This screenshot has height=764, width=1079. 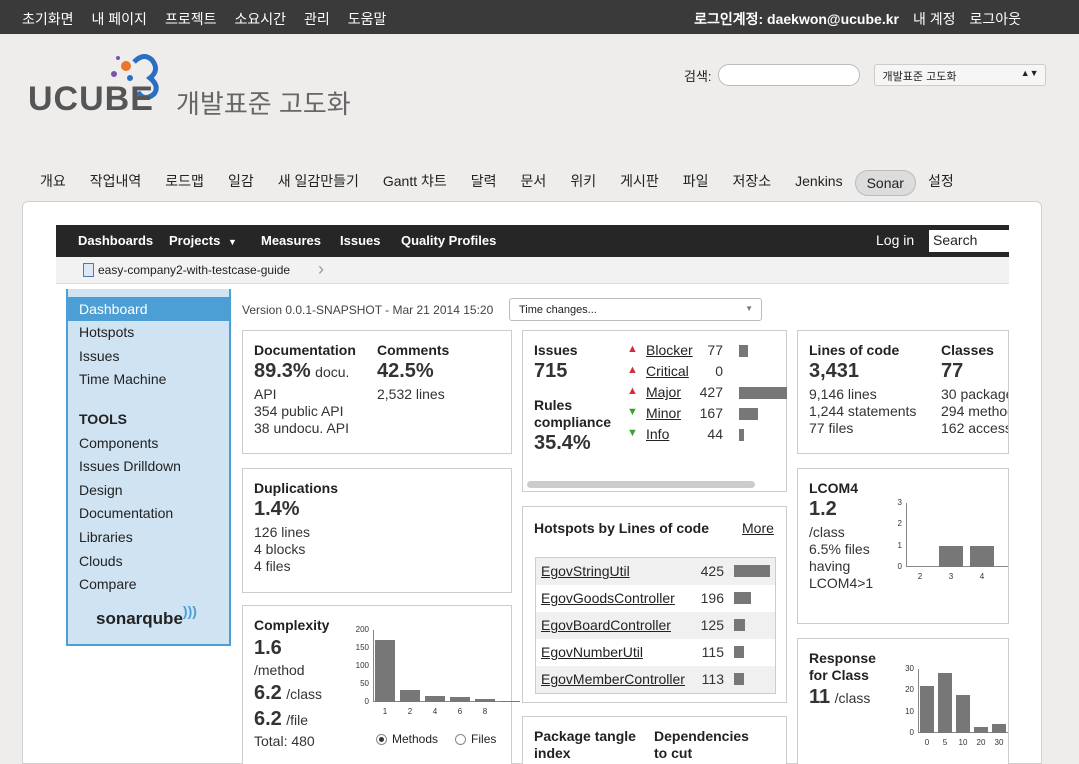 What do you see at coordinates (106, 332) in the screenshot?
I see `sidebar-item-hotspots: Hotspots` at bounding box center [106, 332].